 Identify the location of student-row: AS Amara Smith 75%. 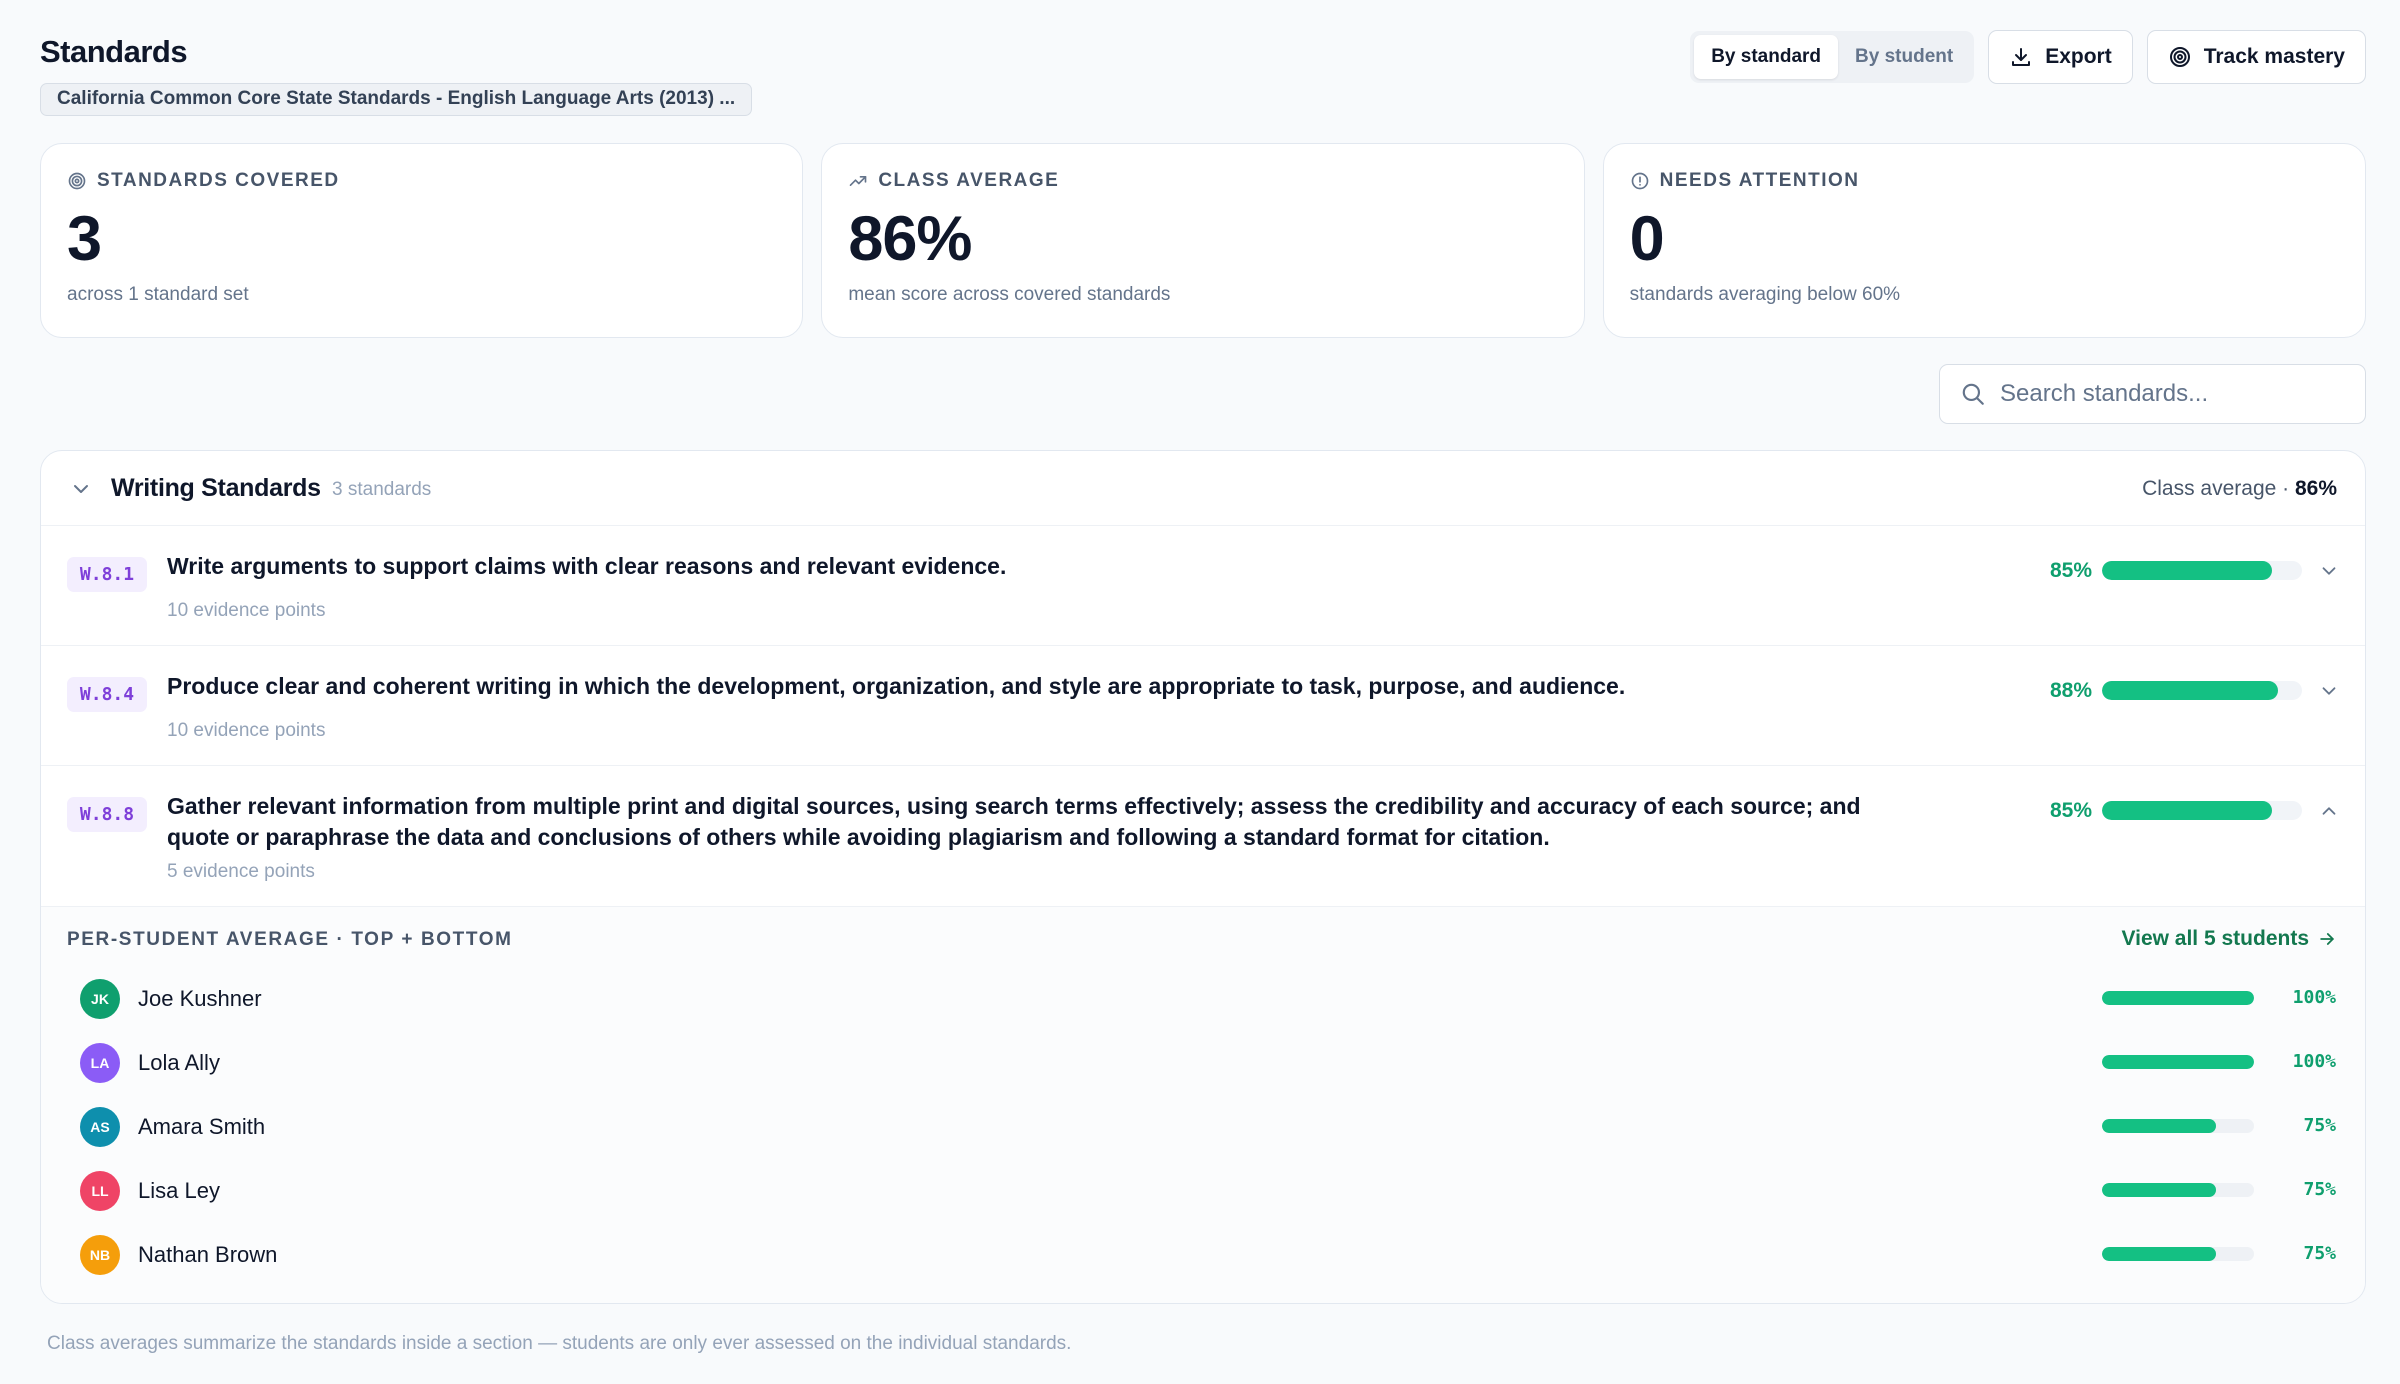
(1203, 1127).